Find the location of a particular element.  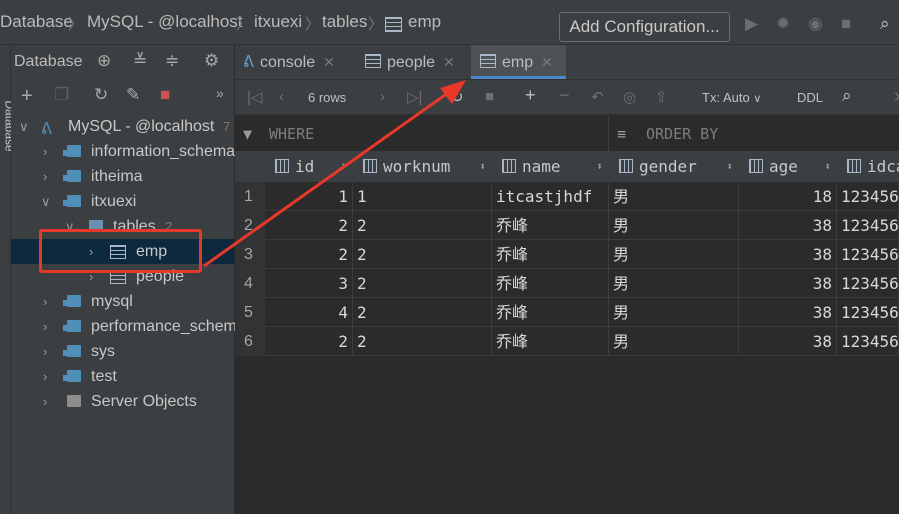

annotation-arrow is located at coordinates (334, 174).